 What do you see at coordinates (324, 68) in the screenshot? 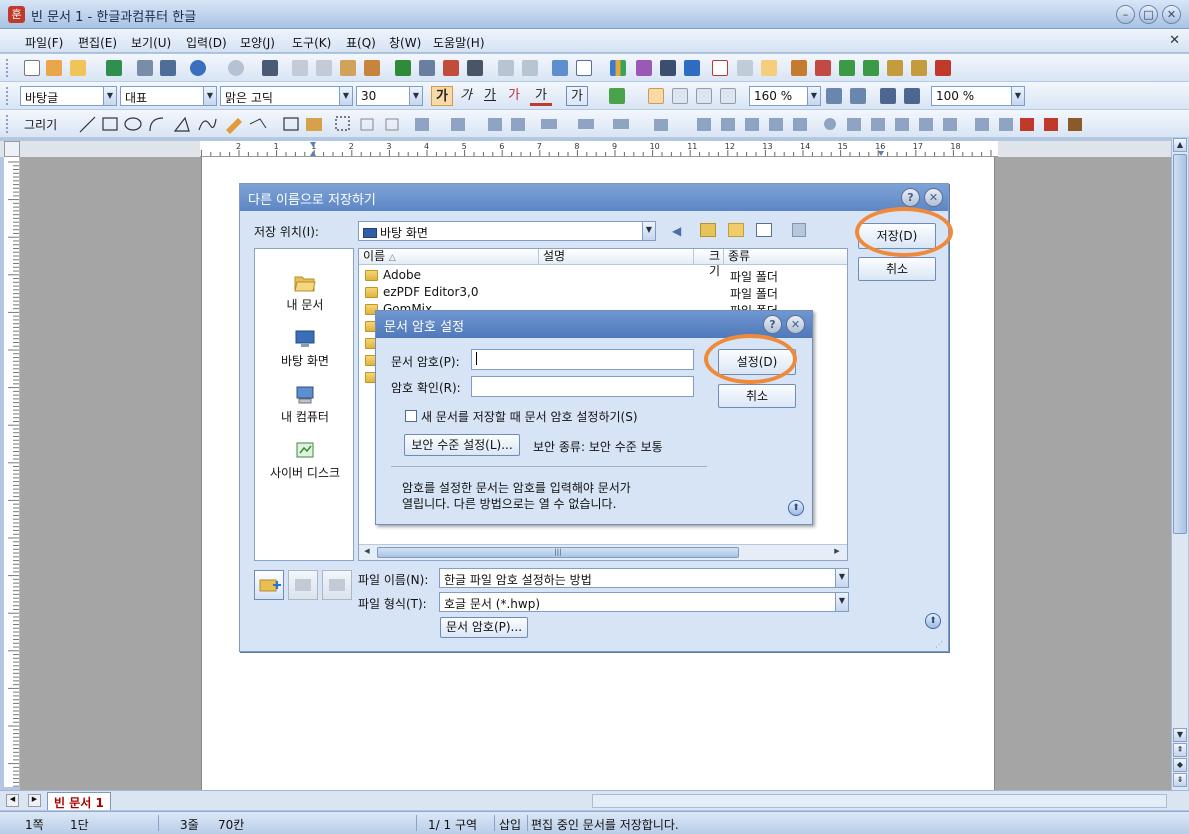
I see `copy-icon` at bounding box center [324, 68].